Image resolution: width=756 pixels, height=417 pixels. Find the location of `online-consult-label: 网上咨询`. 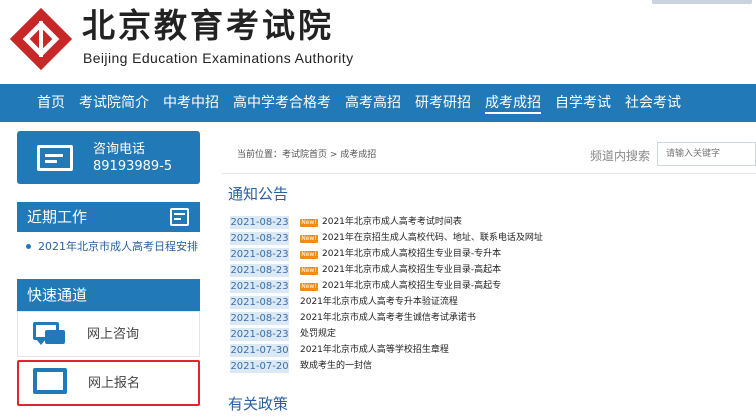

online-consult-label: 网上咨询 is located at coordinates (113, 334).